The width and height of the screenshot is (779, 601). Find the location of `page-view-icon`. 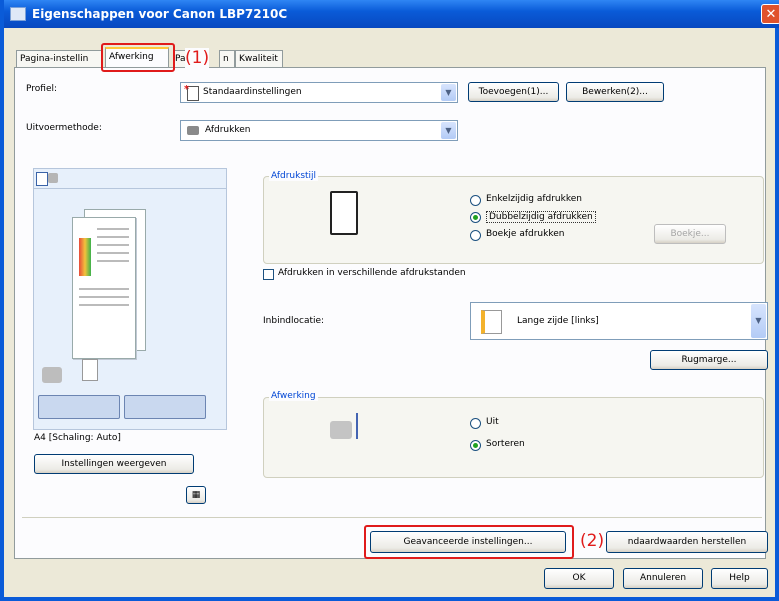

page-view-icon is located at coordinates (42, 179).